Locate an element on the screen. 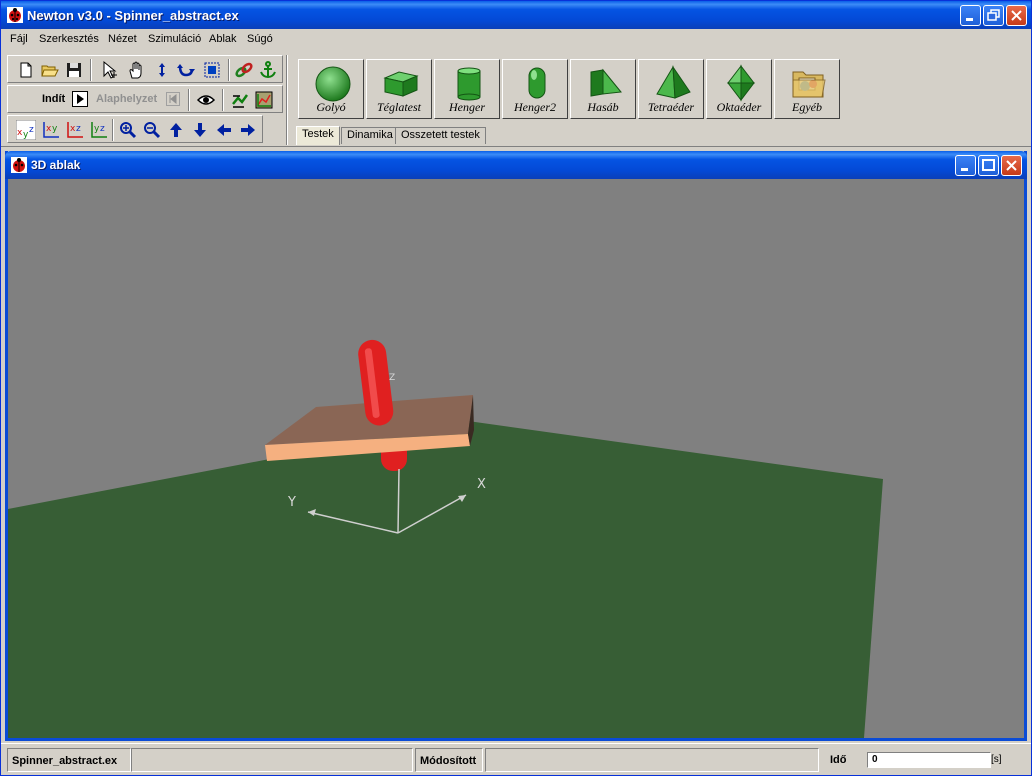 The height and width of the screenshot is (776, 1032). axes-xy-icon: xy is located at coordinates (51, 130).